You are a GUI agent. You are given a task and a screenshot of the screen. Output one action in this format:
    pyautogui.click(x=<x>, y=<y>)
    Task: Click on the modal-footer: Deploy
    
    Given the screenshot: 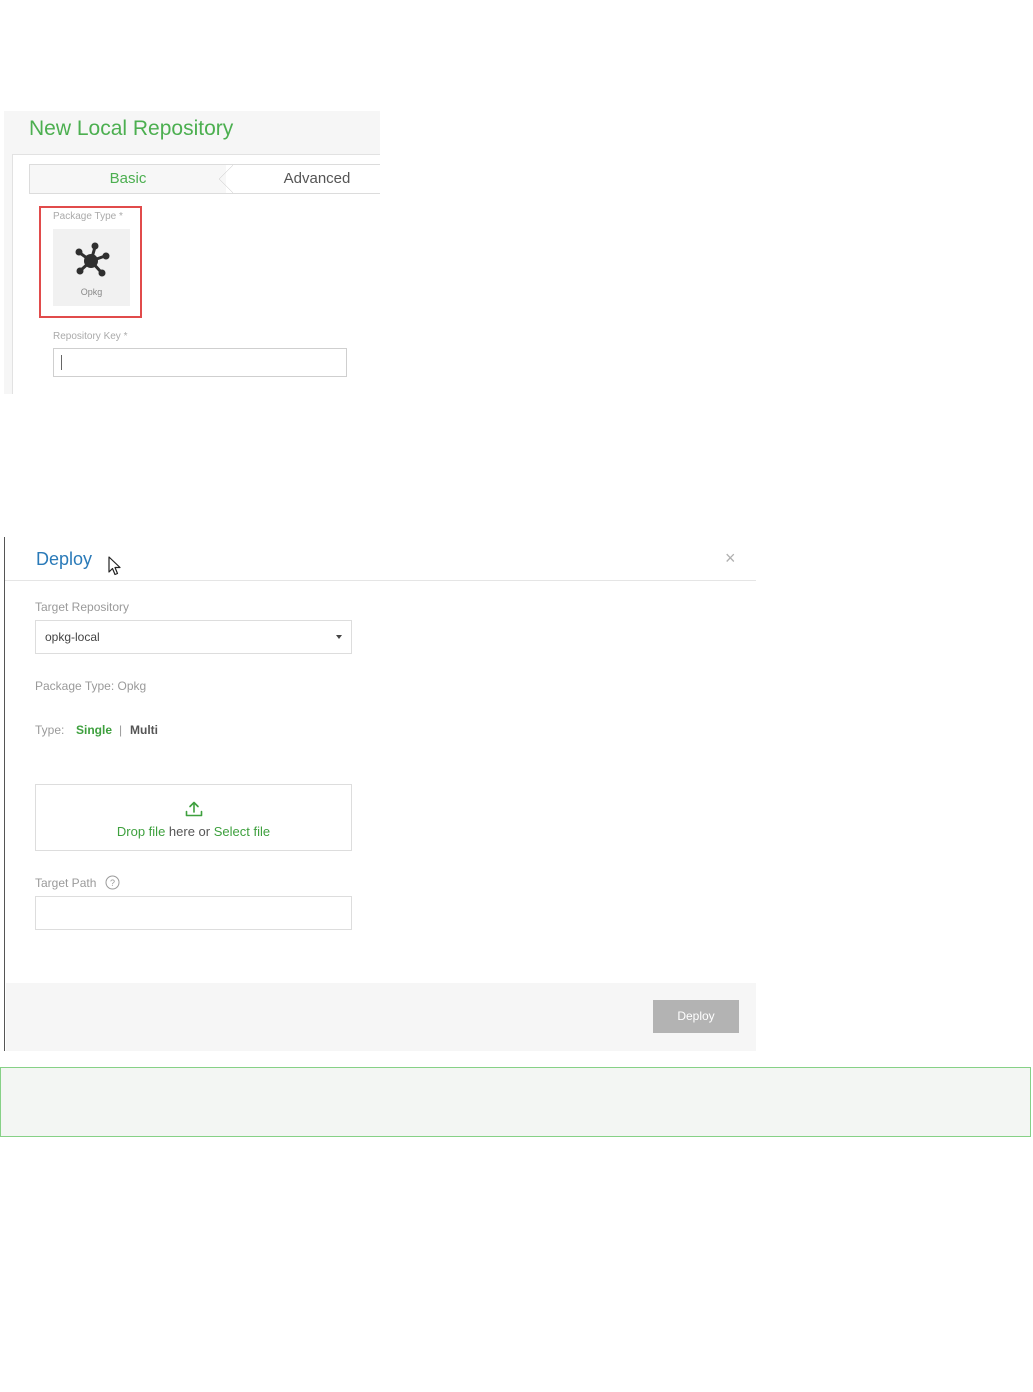 What is the action you would take?
    pyautogui.click(x=381, y=1017)
    